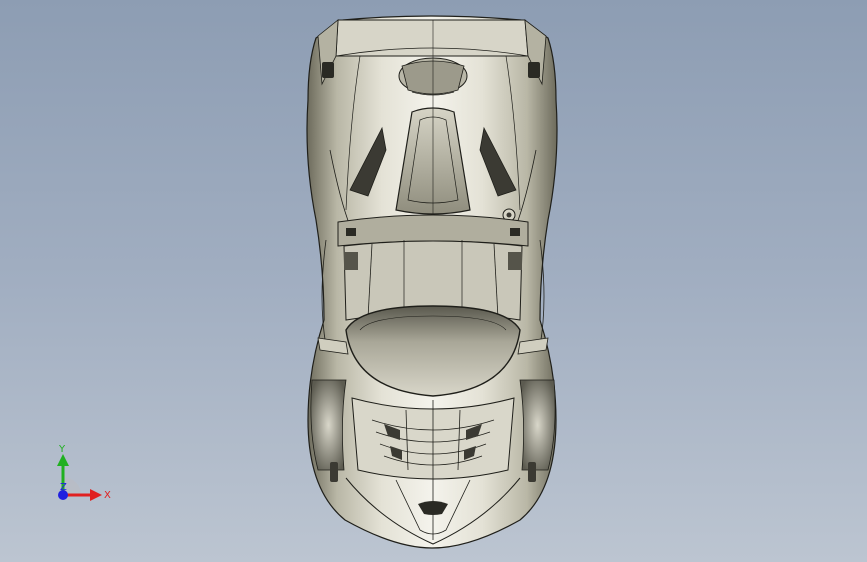  What do you see at coordinates (107, 495) in the screenshot?
I see `x-axis-label: X` at bounding box center [107, 495].